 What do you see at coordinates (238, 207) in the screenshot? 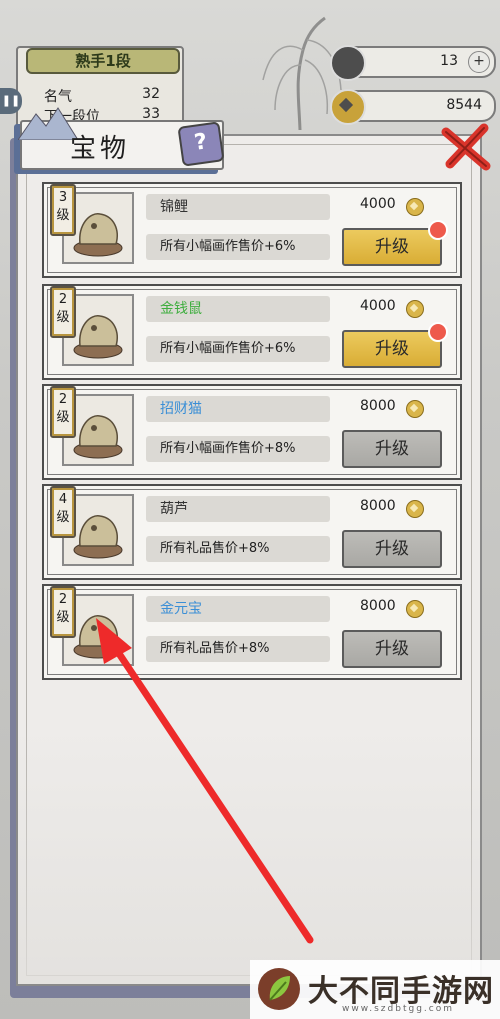
I see `treasure-name: 锦鲤` at bounding box center [238, 207].